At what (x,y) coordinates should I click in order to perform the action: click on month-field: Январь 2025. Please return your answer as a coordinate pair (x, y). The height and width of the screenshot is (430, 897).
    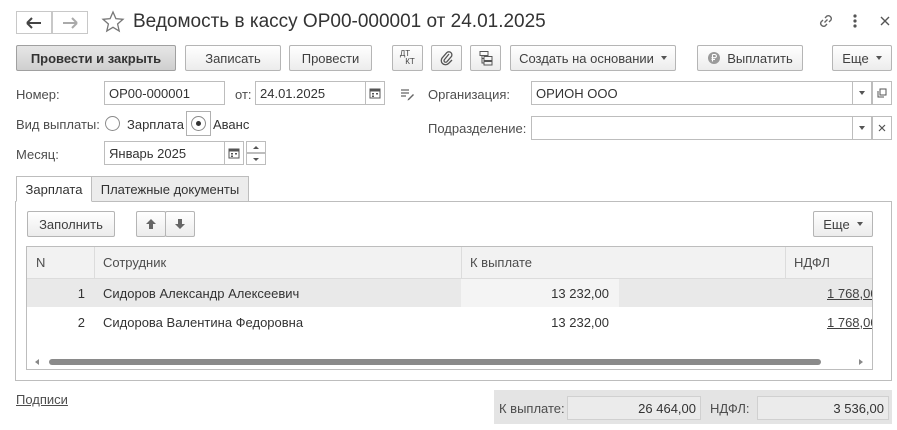
    Looking at the image, I should click on (164, 153).